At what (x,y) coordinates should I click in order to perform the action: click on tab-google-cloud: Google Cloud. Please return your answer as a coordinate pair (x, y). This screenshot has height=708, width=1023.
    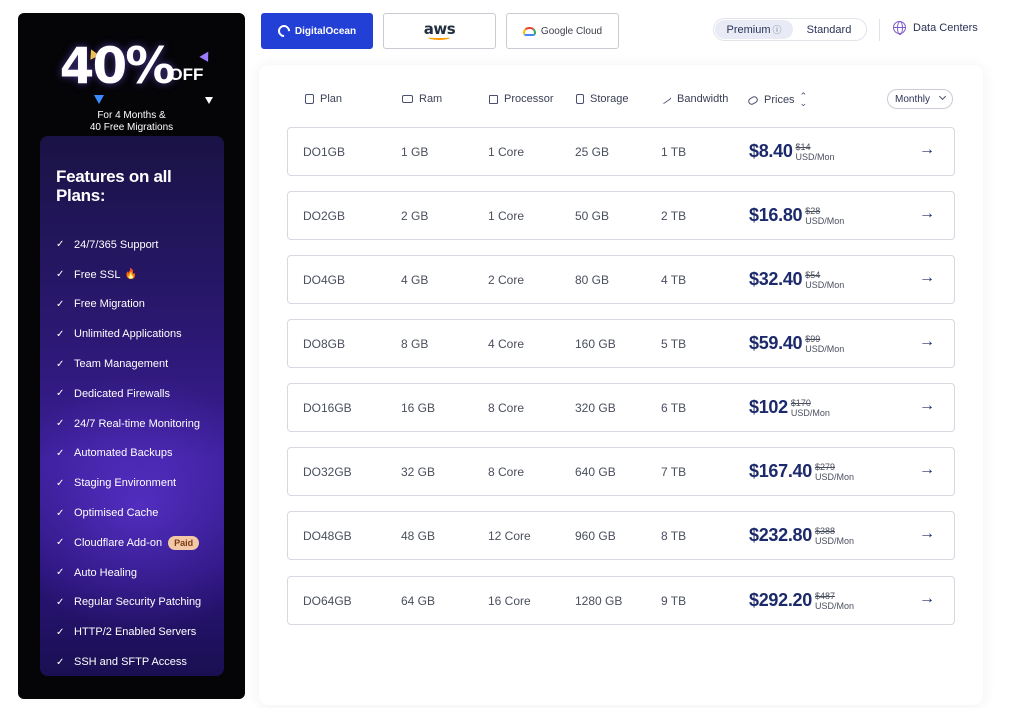
    Looking at the image, I should click on (562, 31).